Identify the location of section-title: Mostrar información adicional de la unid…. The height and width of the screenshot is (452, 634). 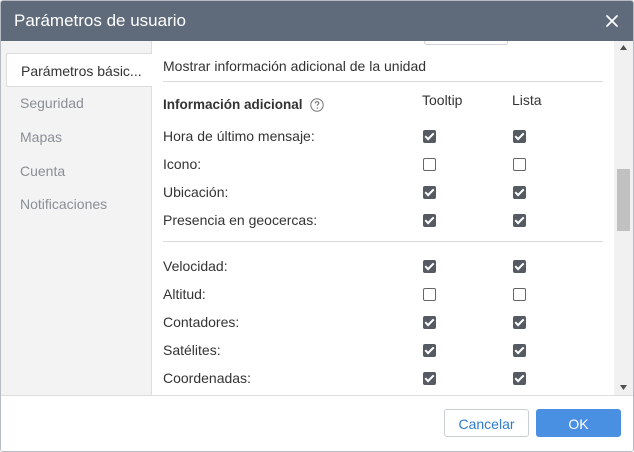
(295, 66).